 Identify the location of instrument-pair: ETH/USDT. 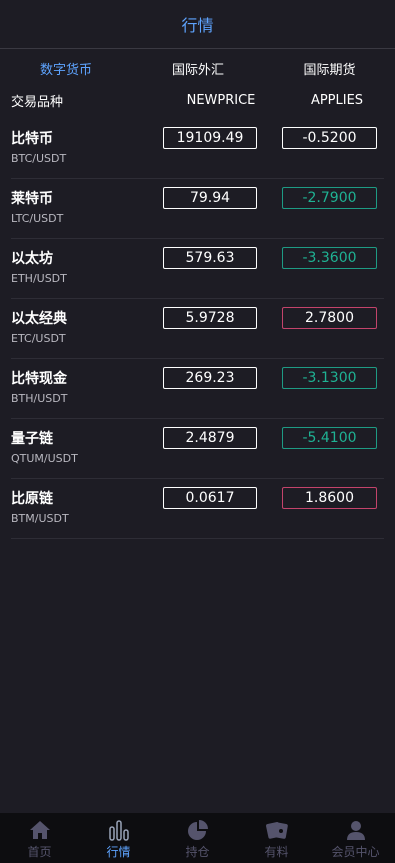
(39, 278).